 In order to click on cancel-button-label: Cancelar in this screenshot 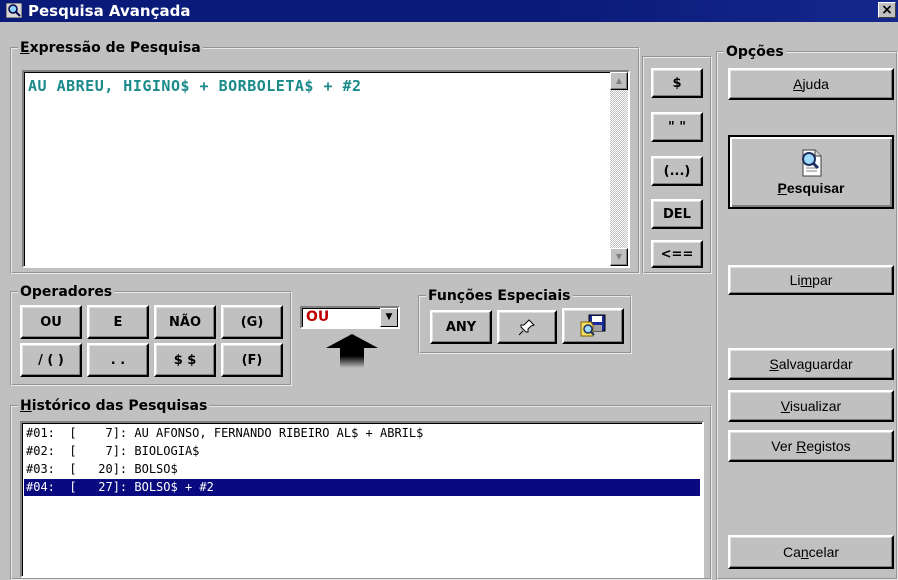, I will do `click(811, 552)`.